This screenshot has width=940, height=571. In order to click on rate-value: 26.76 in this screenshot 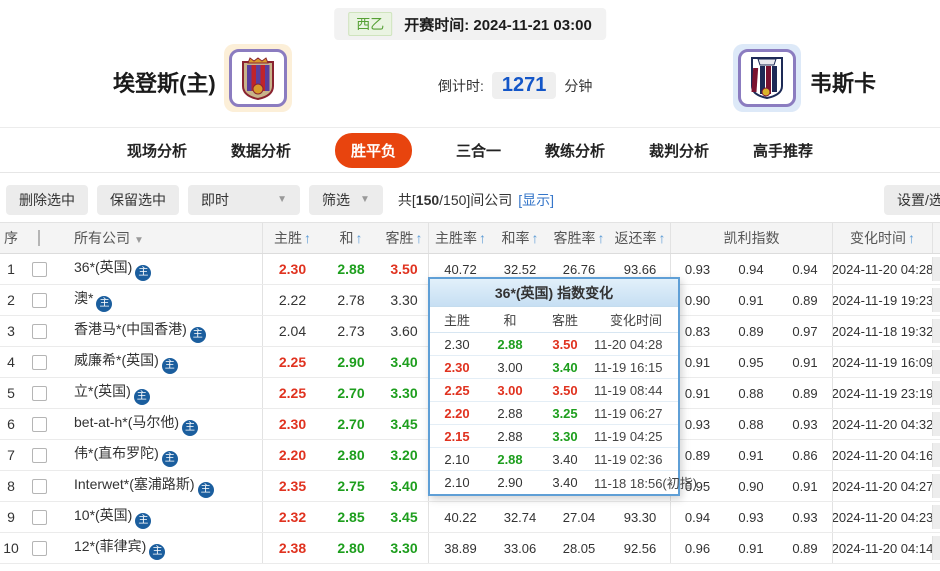, I will do `click(579, 269)`.